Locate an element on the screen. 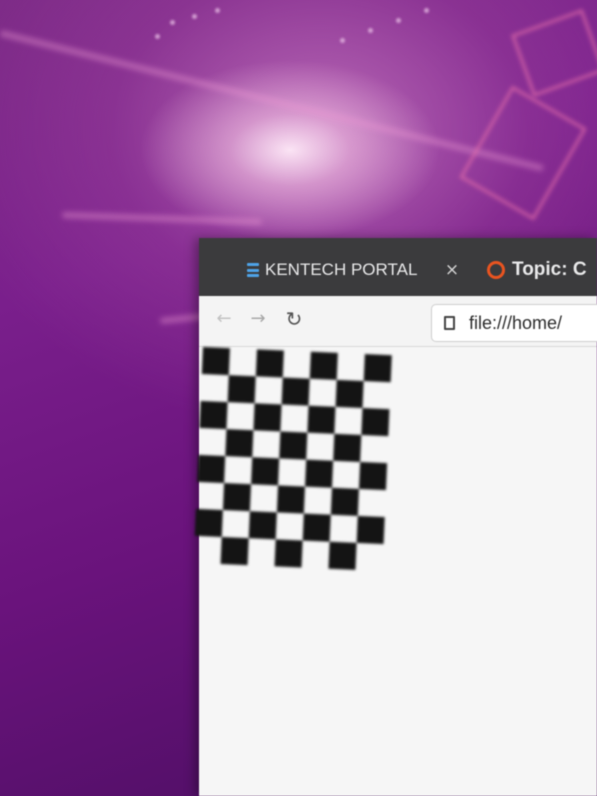 The height and width of the screenshot is (796, 597). wallpaper-streak is located at coordinates (161, 218).